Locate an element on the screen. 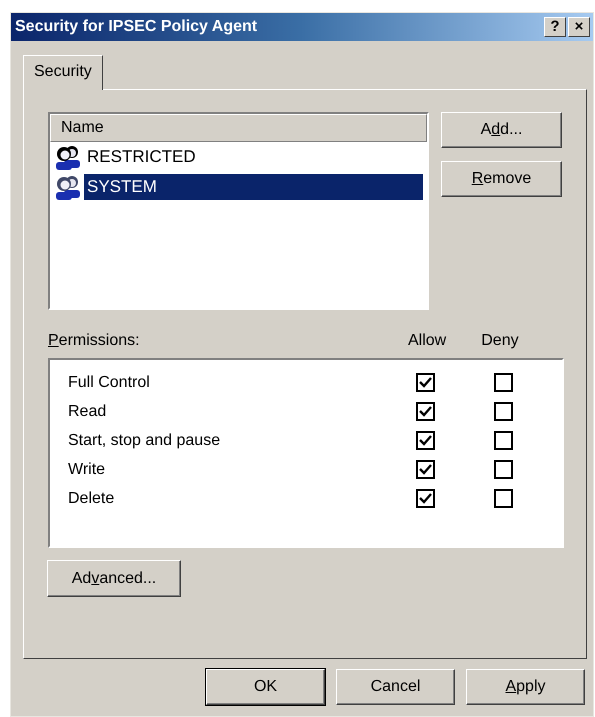  permission-name: Full Control is located at coordinates (109, 382).